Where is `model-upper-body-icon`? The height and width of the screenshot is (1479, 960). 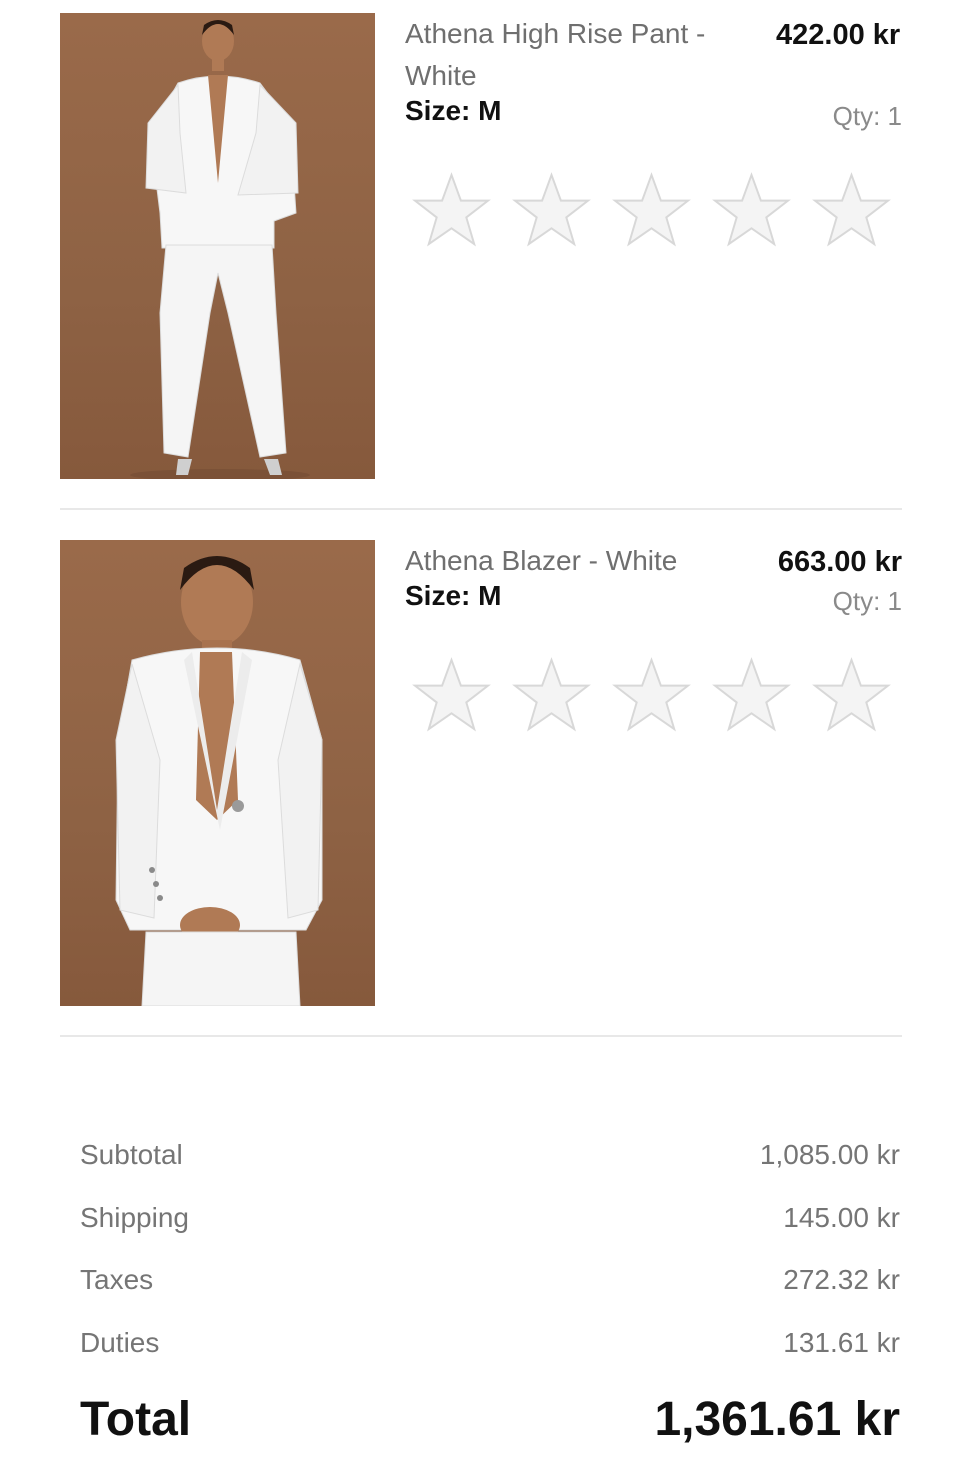 model-upper-body-icon is located at coordinates (219, 781).